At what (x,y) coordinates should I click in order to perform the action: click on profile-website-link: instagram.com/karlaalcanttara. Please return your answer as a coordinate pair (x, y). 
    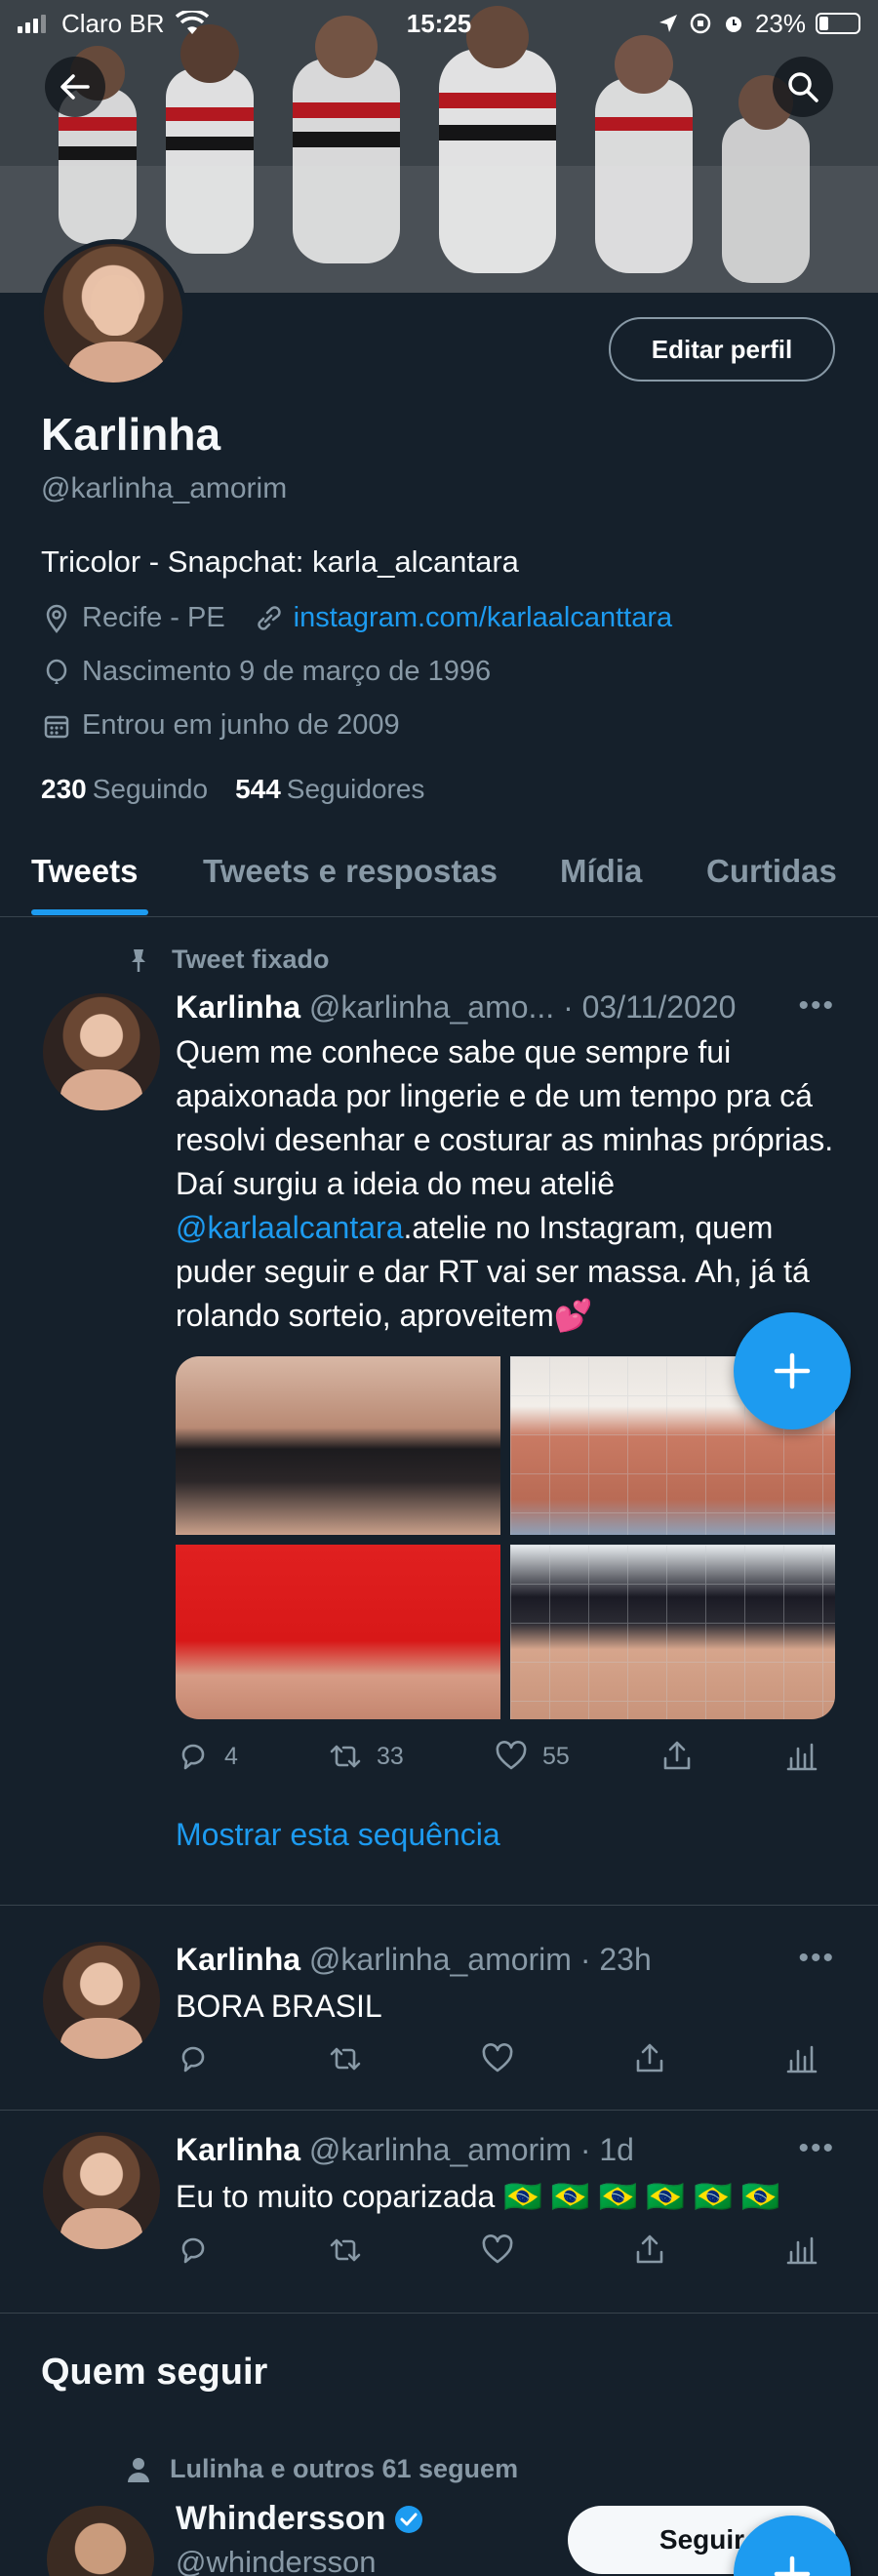
    Looking at the image, I should click on (483, 618).